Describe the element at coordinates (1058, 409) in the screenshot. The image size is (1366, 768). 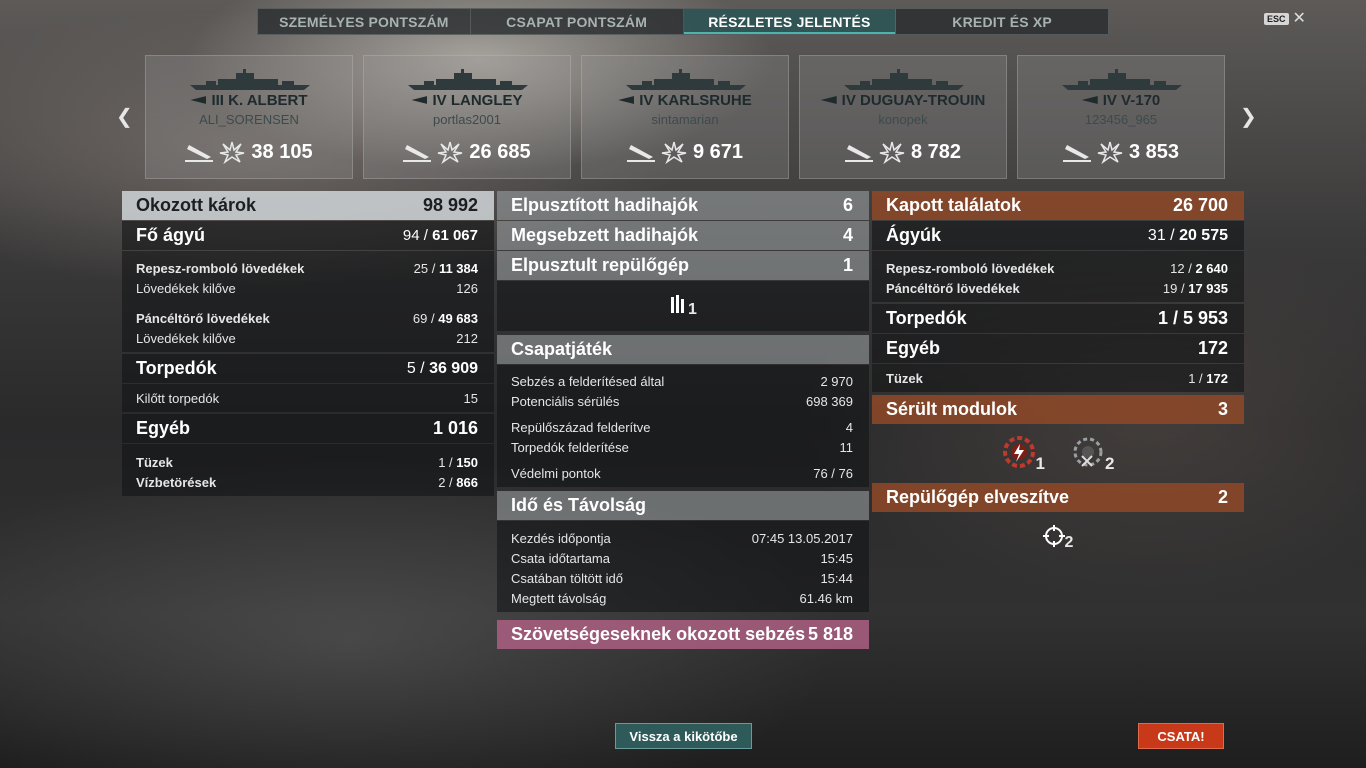
I see `damaged-modules-header: Sérült modulok 3` at that location.